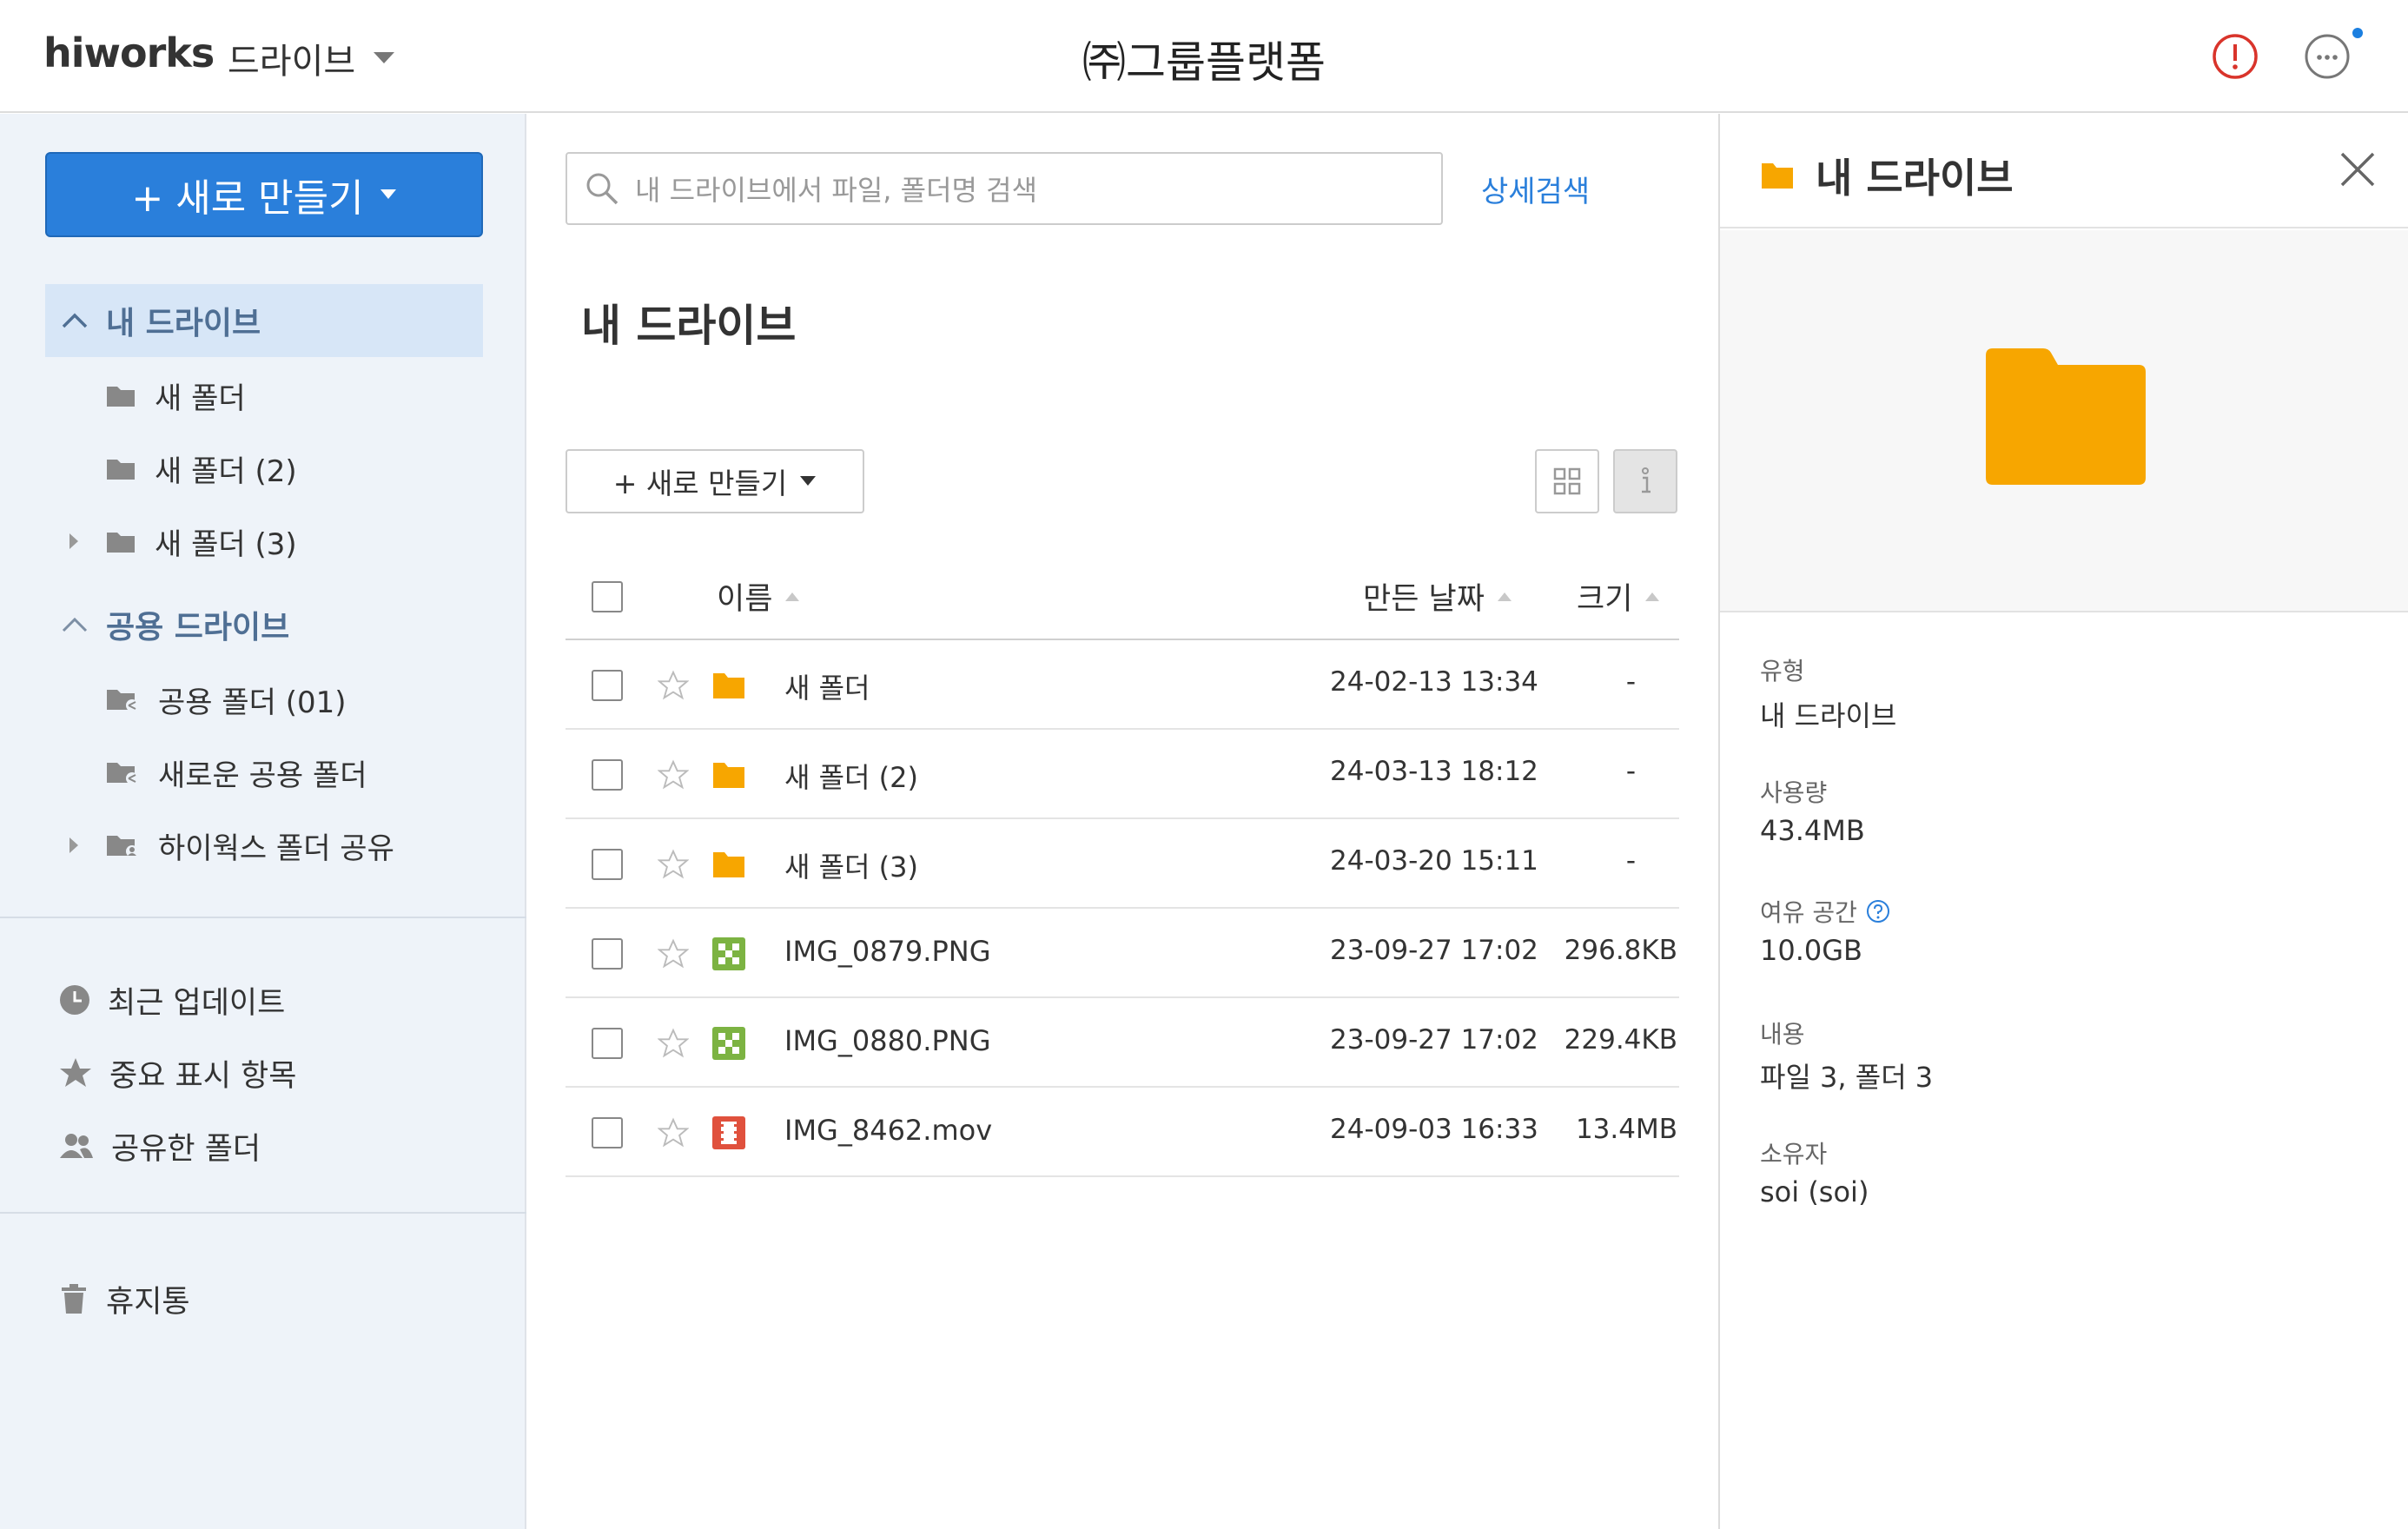 Image resolution: width=2408 pixels, height=1529 pixels. I want to click on table-row: 새 폴더 (3) 24-03-20 15:11 -, so click(1122, 864).